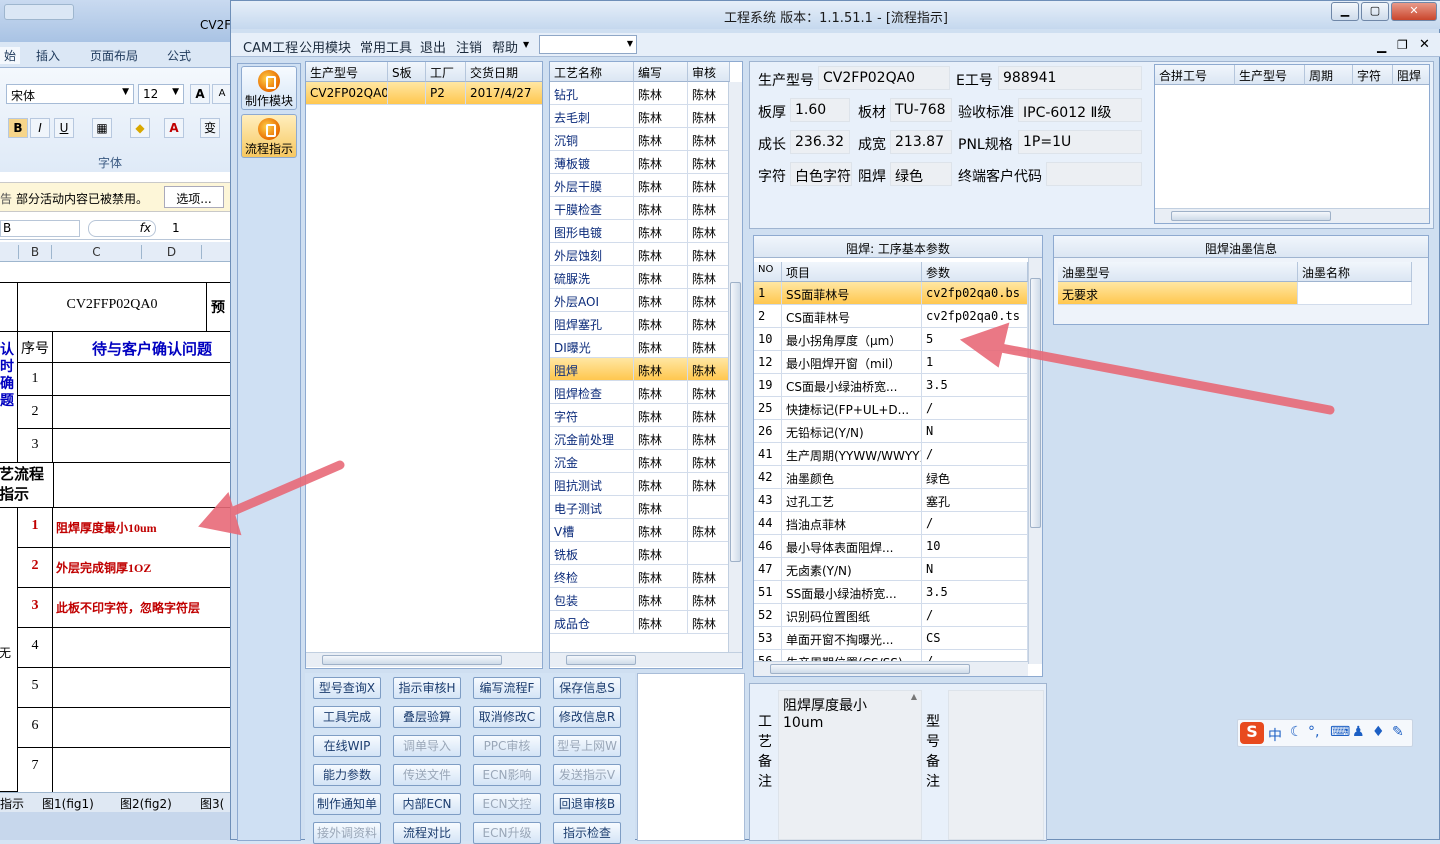  Describe the element at coordinates (1402, 45) in the screenshot. I see `mdi-restore-icon: ❐` at that location.